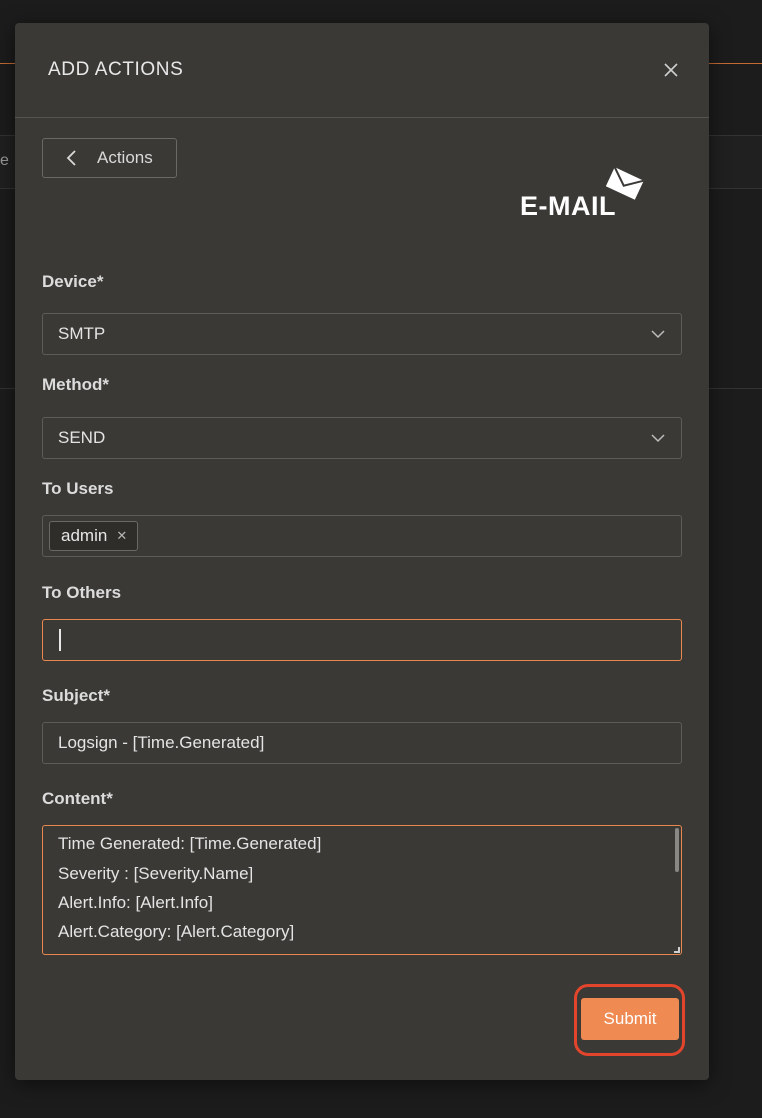 The image size is (762, 1118). I want to click on envelope-icon, so click(624, 183).